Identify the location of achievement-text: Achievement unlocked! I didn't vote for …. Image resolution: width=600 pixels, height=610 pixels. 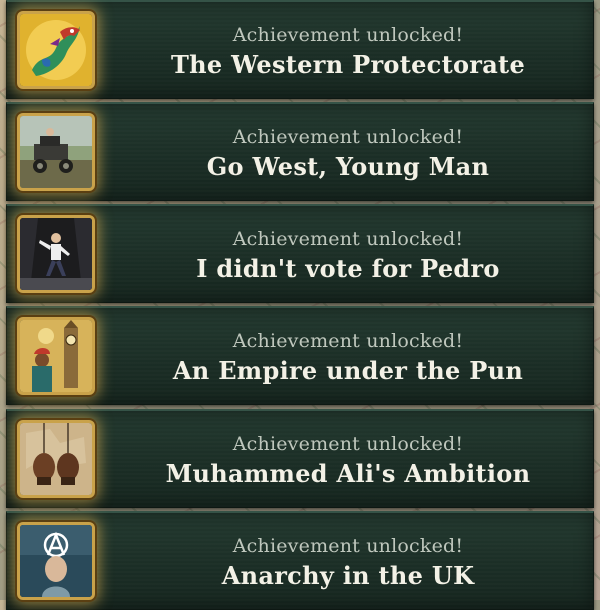
(348, 254).